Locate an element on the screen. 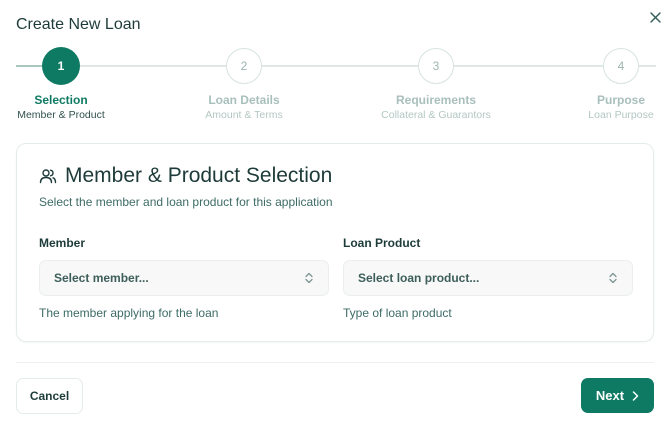  card-header: Member & Product Selection is located at coordinates (185, 176).